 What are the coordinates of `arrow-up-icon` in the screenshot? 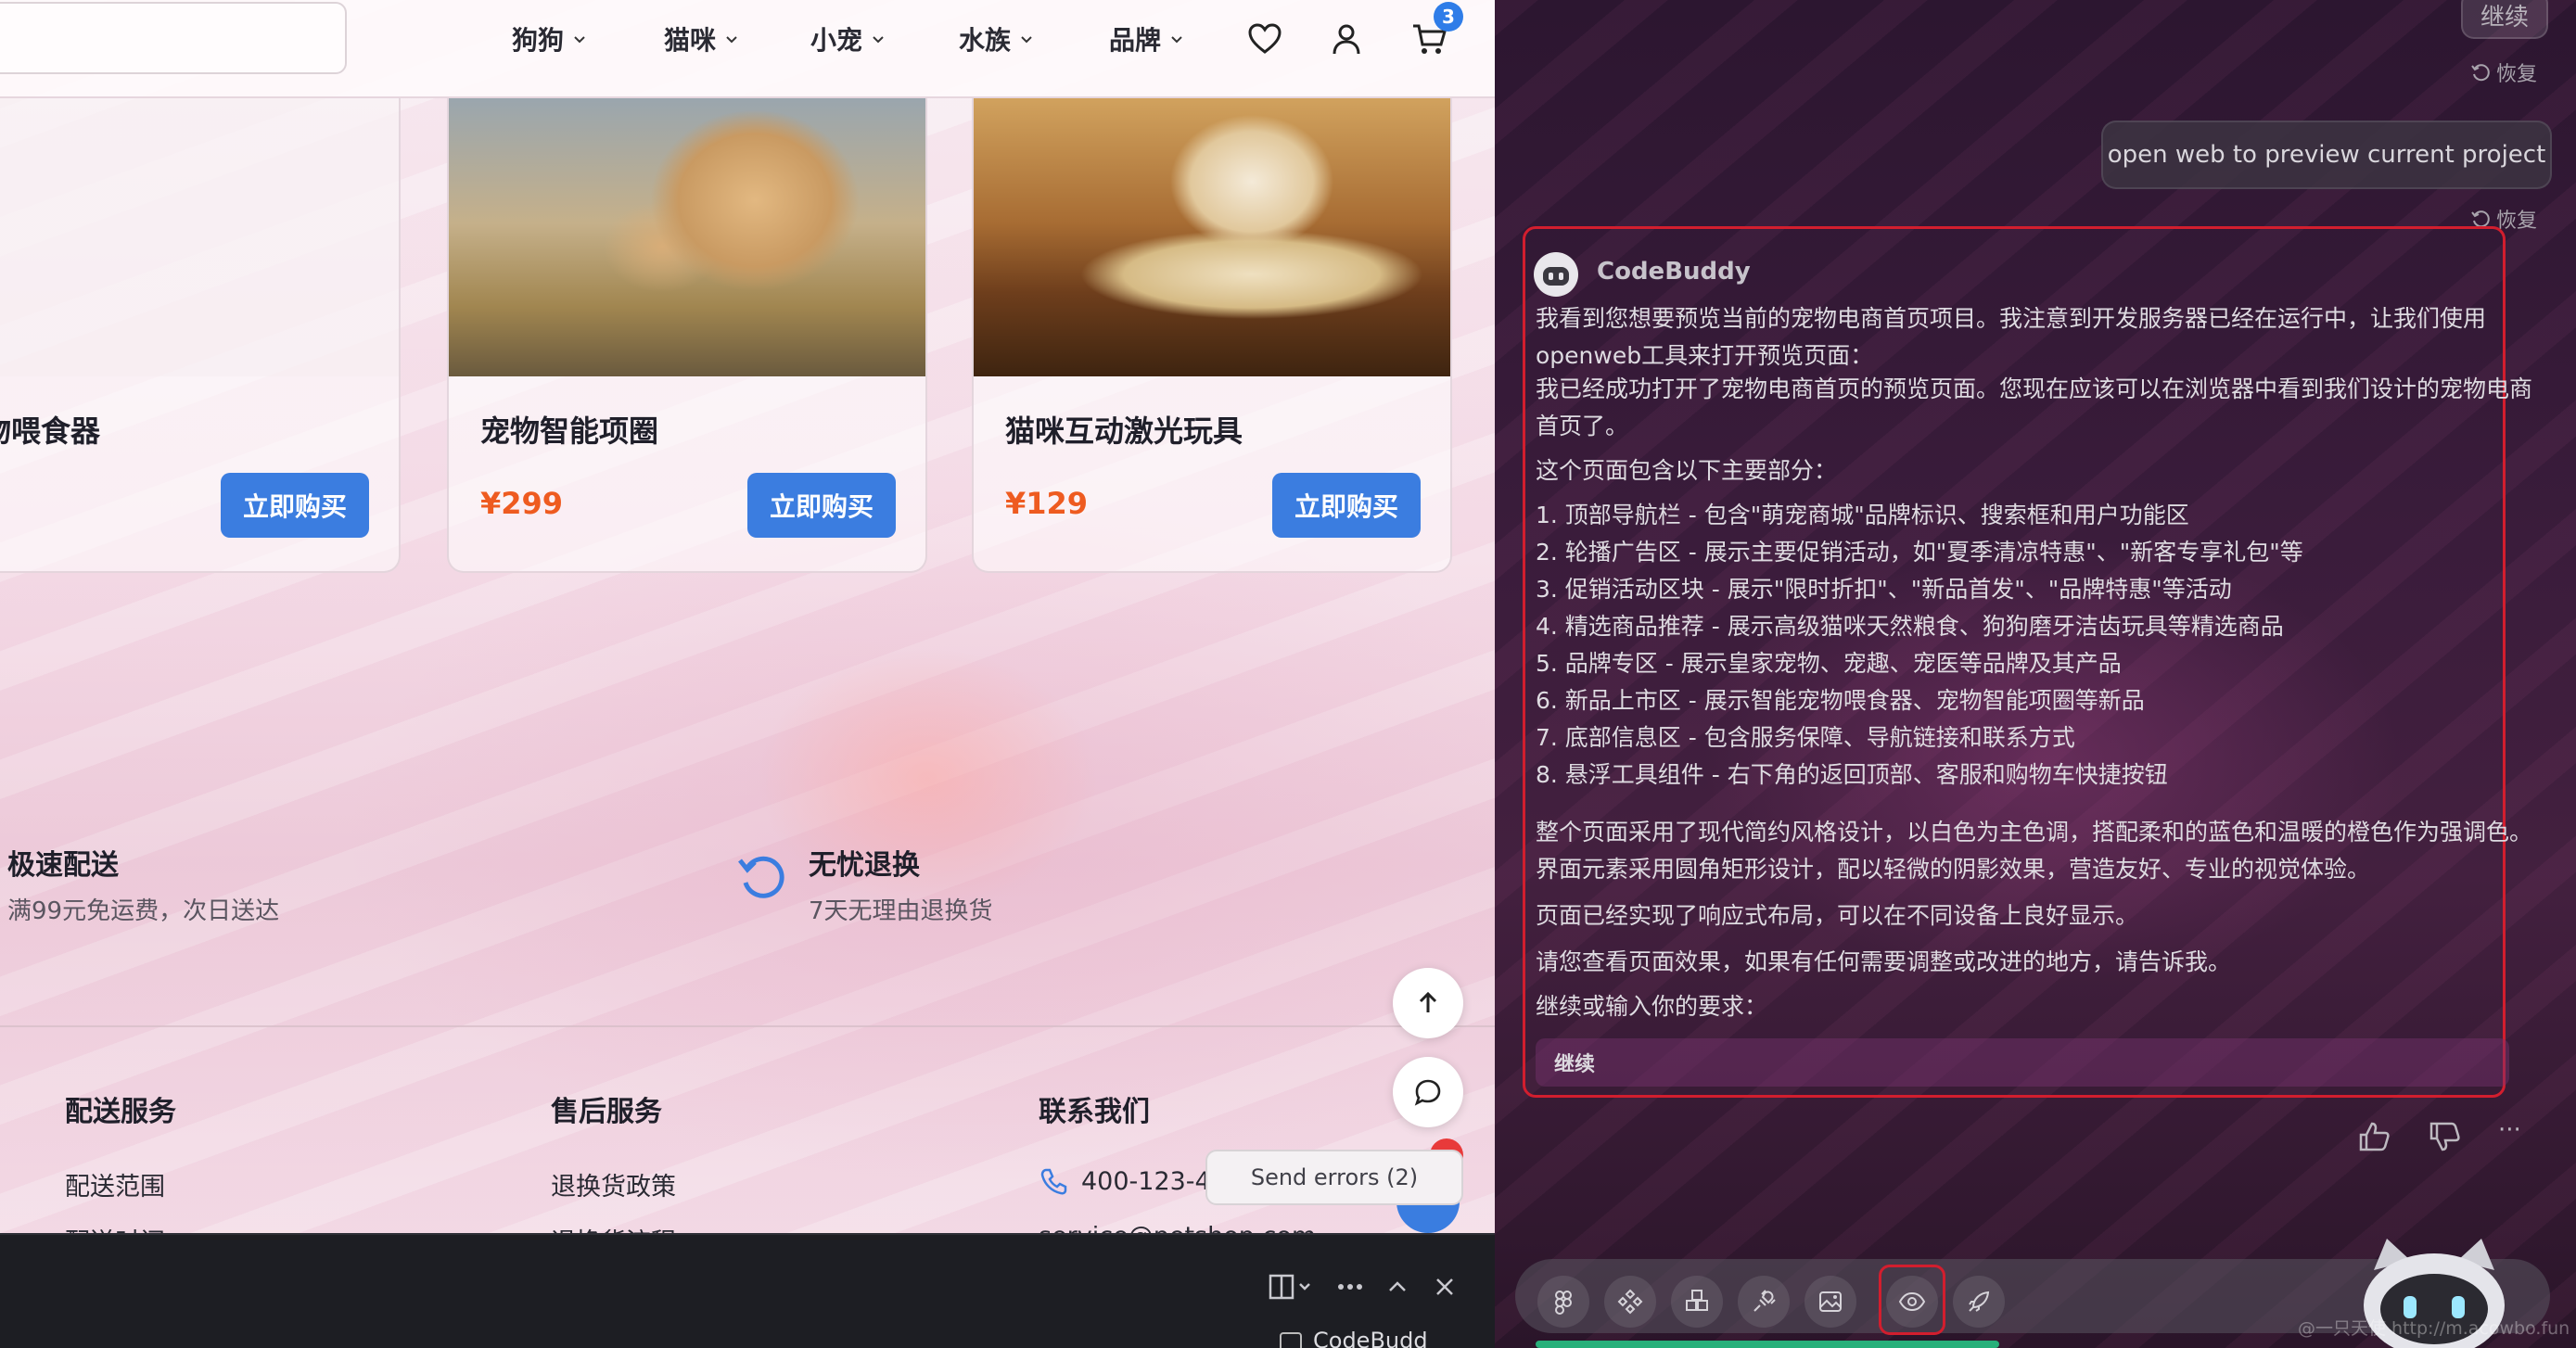 It's located at (1428, 1001).